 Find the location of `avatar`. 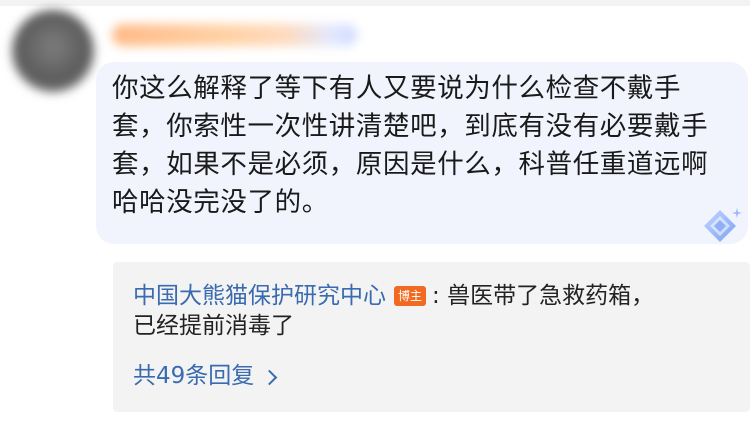

avatar is located at coordinates (53, 51).